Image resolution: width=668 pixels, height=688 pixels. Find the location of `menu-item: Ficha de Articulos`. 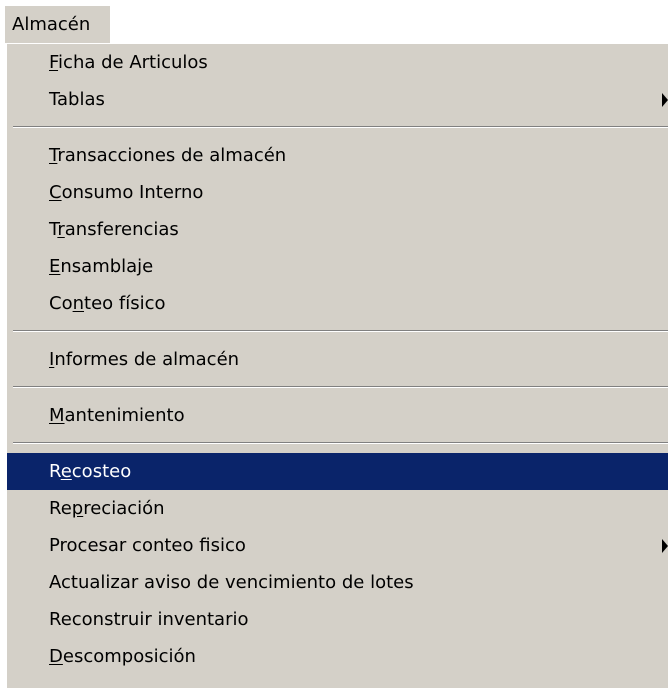

menu-item: Ficha de Articulos is located at coordinates (337, 62).